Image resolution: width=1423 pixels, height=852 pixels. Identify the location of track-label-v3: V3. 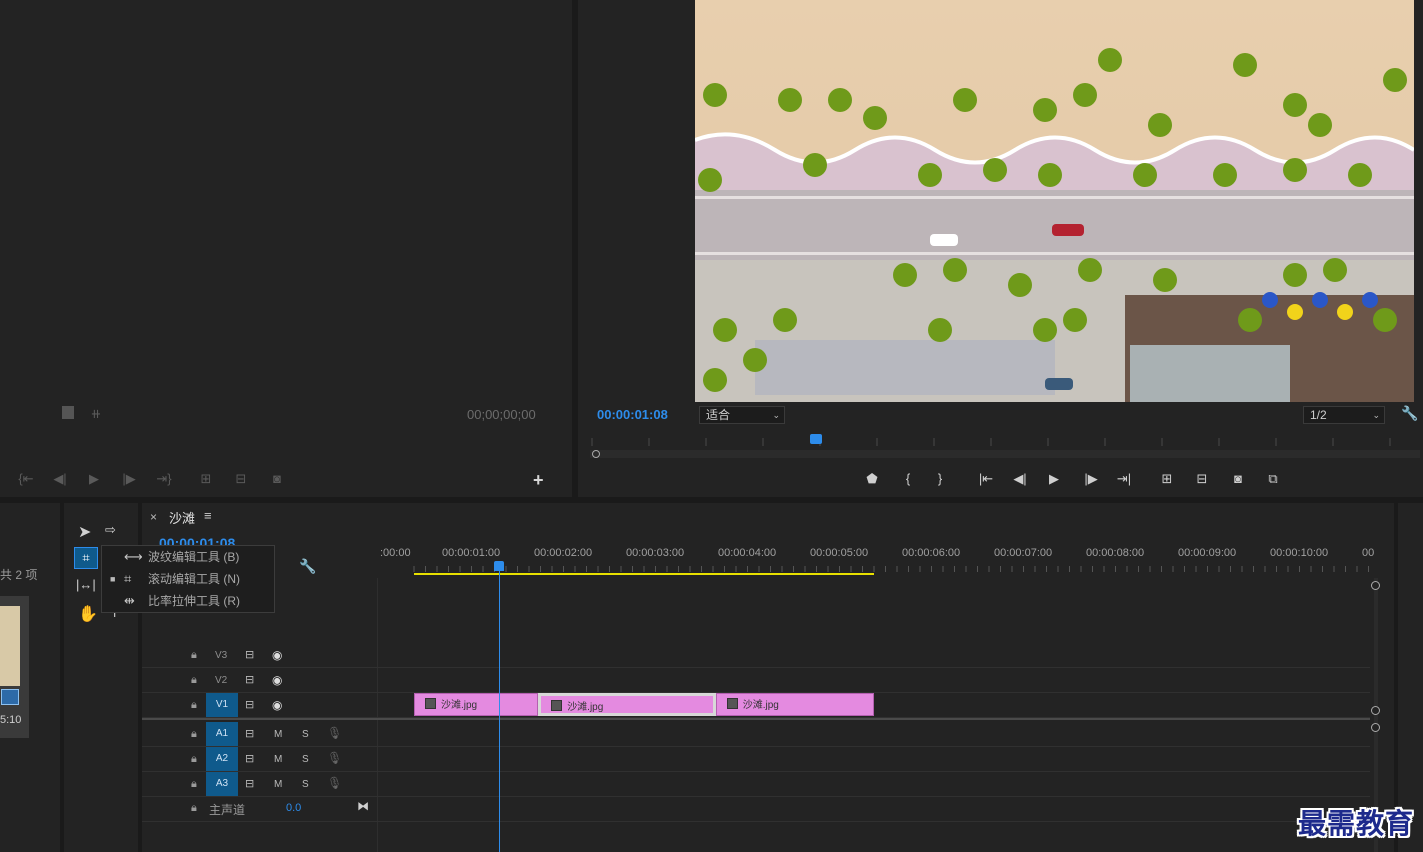
(221, 655).